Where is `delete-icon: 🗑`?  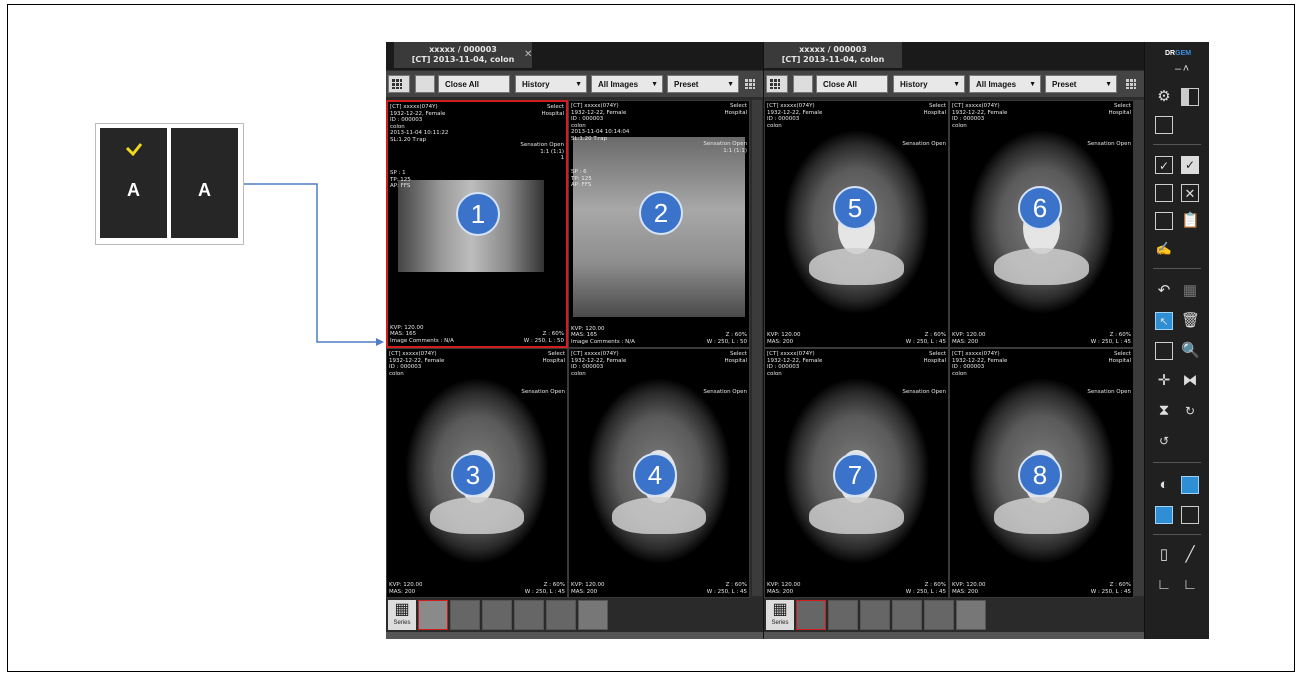 delete-icon: 🗑 is located at coordinates (1190, 321).